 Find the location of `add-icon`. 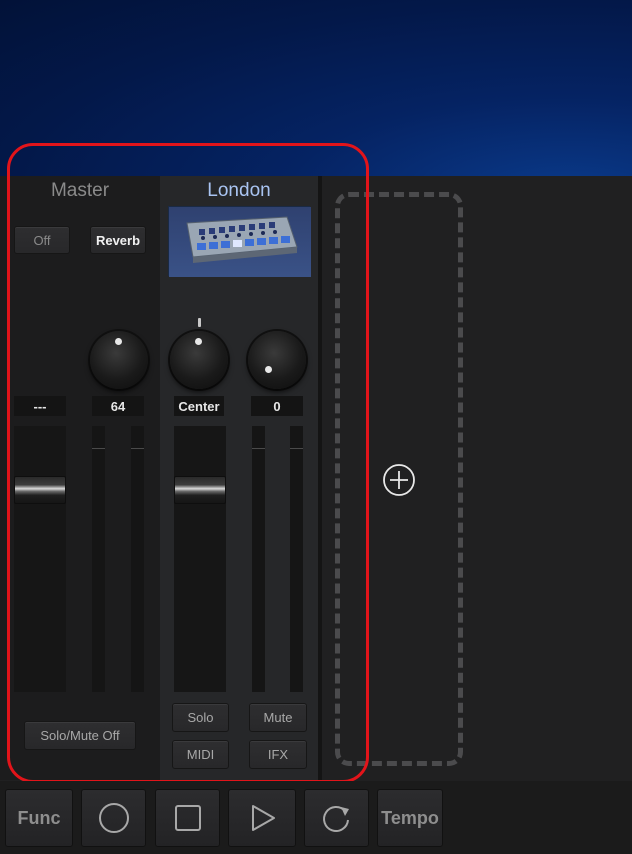

add-icon is located at coordinates (399, 480).